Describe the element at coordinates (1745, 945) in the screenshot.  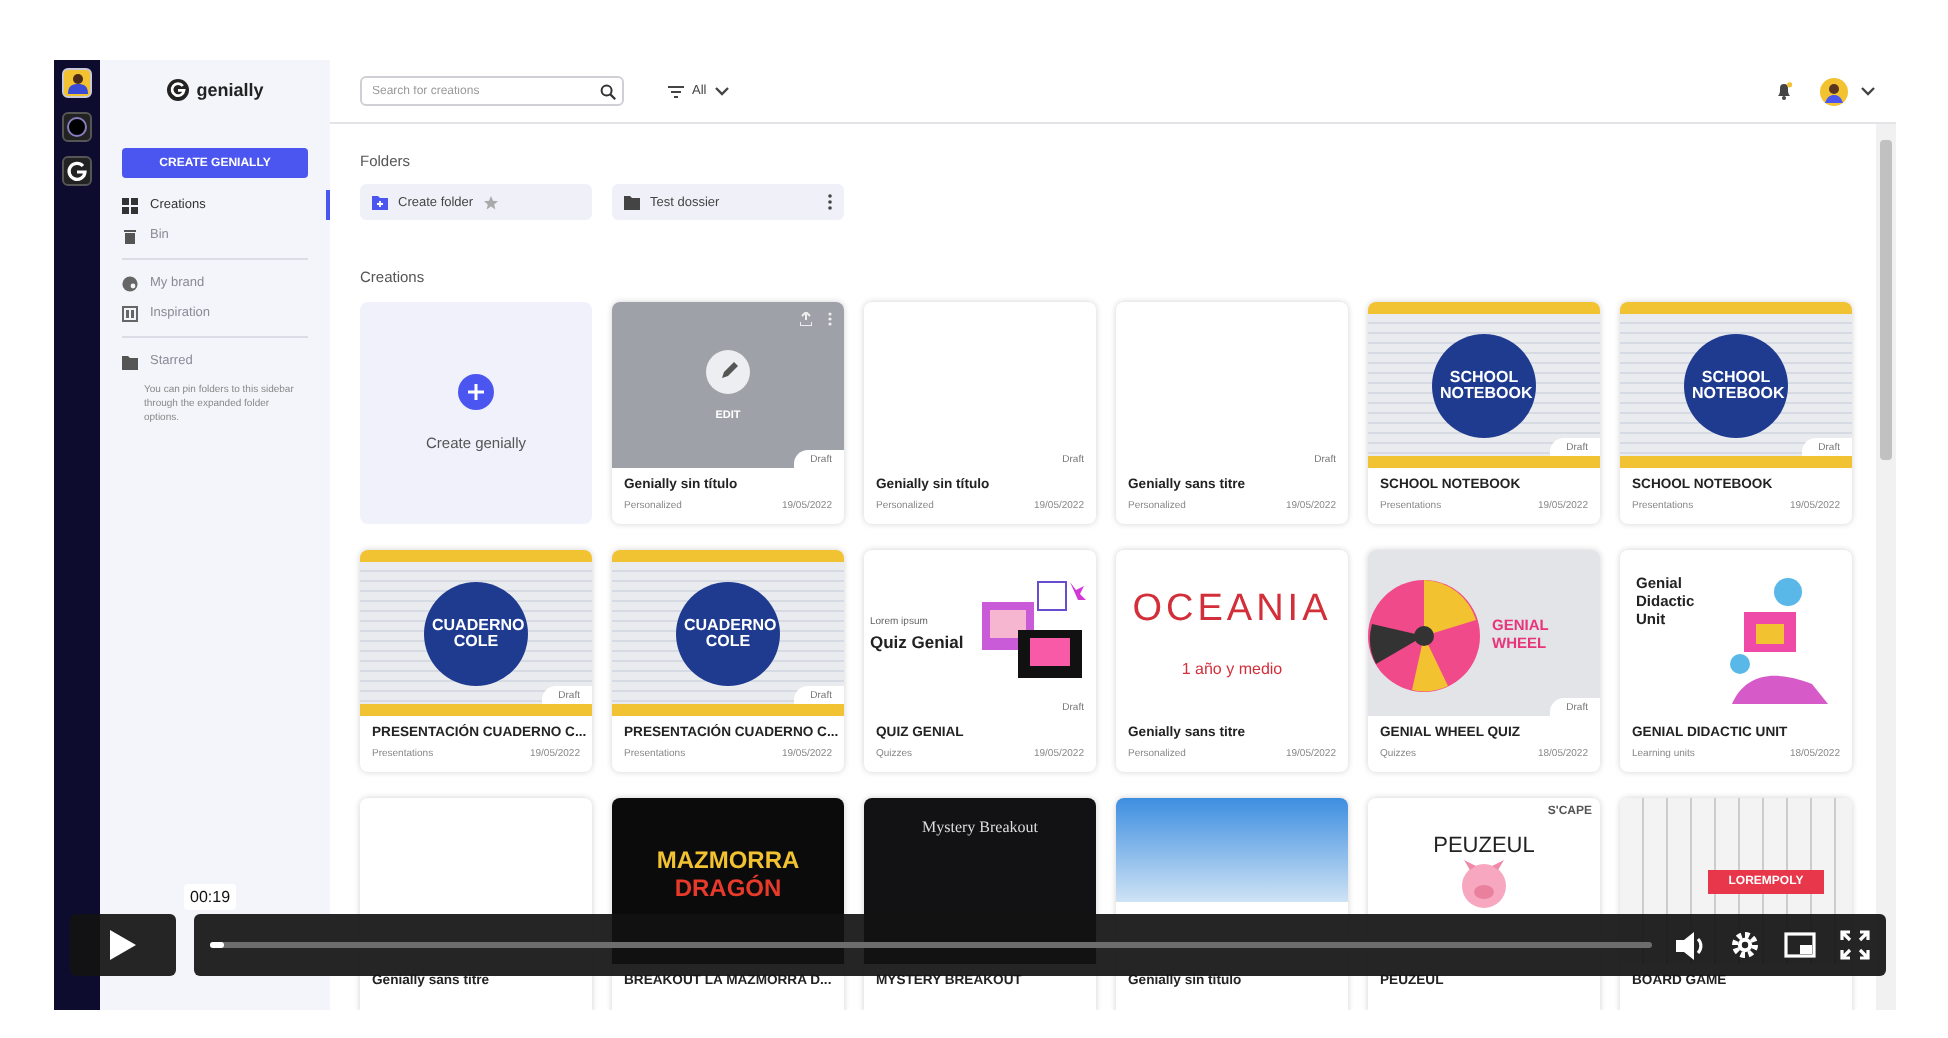
I see `settings-icon` at that location.